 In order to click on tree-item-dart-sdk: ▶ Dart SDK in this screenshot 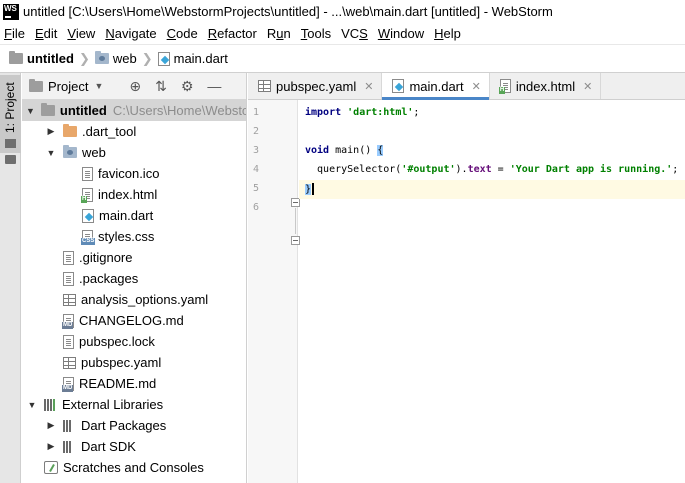, I will do `click(134, 446)`.